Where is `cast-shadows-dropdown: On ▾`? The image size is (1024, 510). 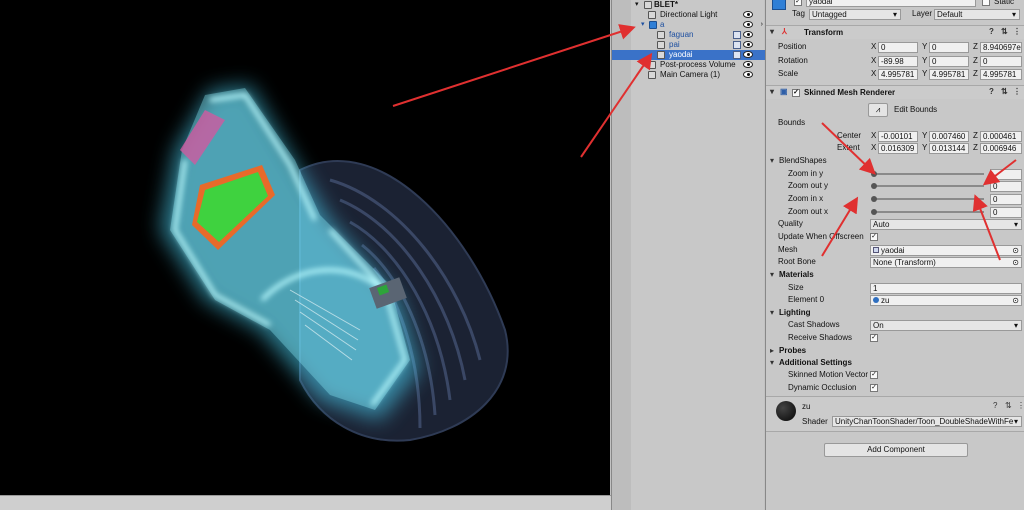 cast-shadows-dropdown: On ▾ is located at coordinates (946, 325).